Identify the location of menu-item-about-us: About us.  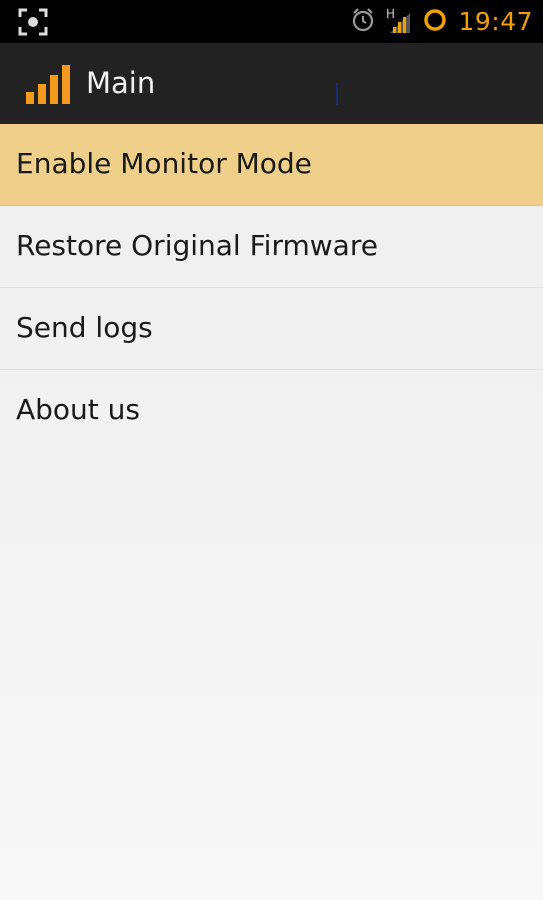
(271, 410).